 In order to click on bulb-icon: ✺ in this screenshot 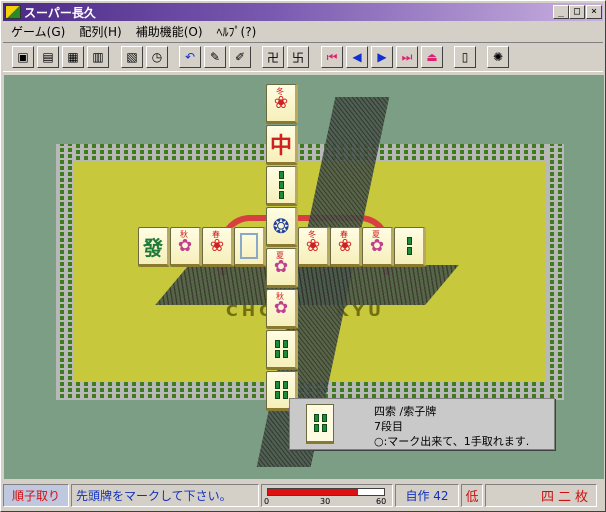, I will do `click(498, 57)`.